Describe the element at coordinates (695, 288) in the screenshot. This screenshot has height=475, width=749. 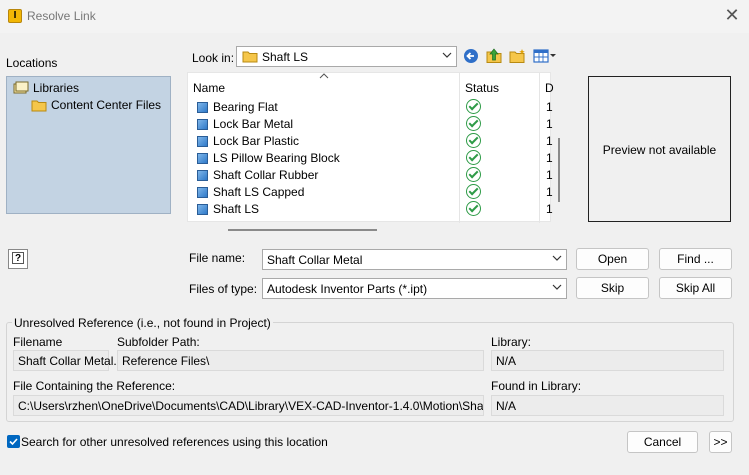
I see `skip-all-button: Skip All` at that location.